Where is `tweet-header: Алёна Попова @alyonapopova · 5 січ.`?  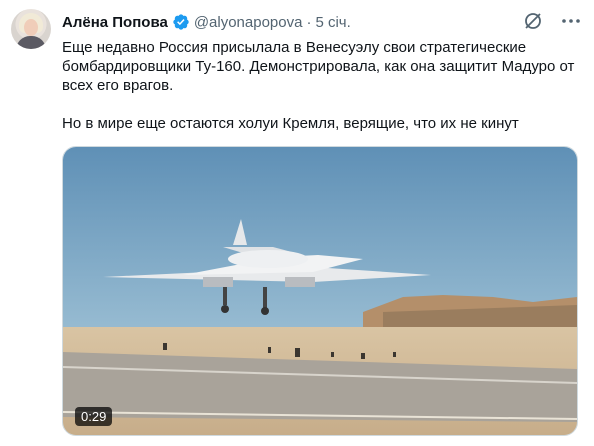 tweet-header: Алёна Попова @alyonapopova · 5 січ. is located at coordinates (206, 22).